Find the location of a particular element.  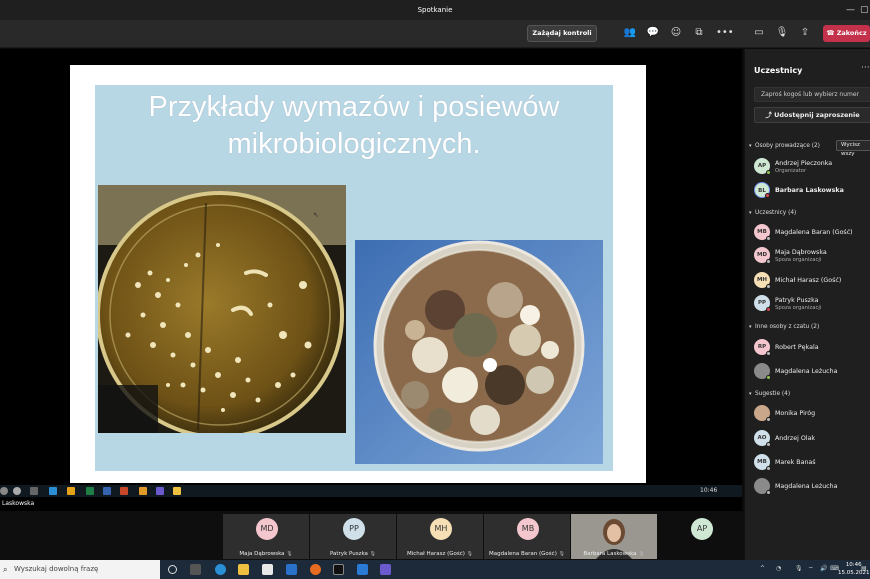

avatar-initials: RP is located at coordinates (762, 347).